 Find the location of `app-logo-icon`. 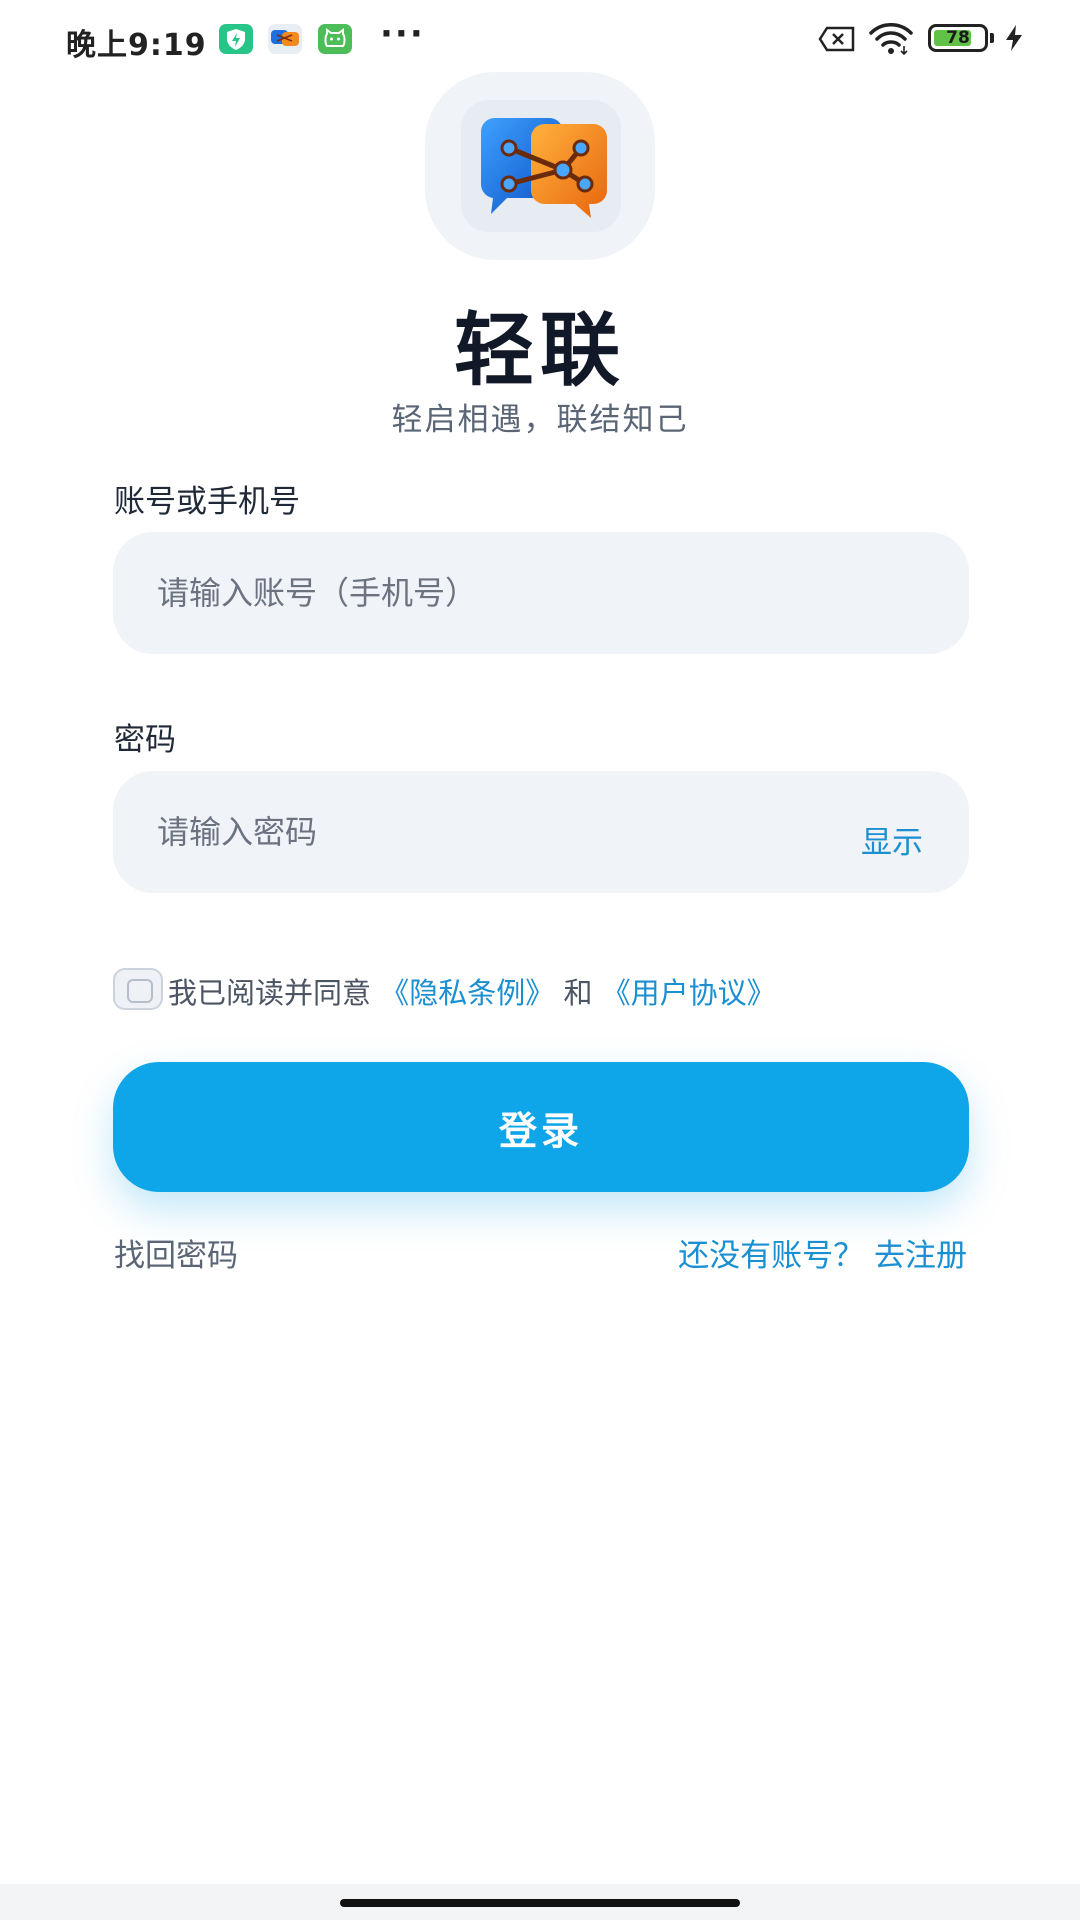

app-logo-icon is located at coordinates (541, 166).